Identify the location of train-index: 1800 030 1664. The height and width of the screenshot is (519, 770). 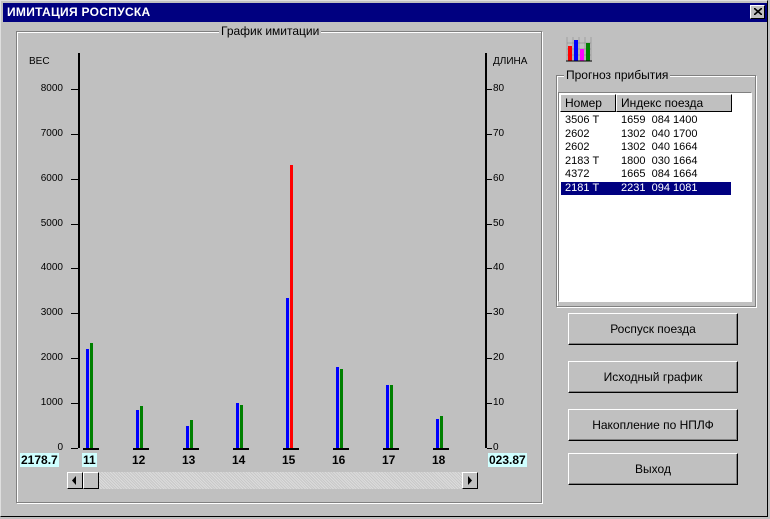
(659, 160).